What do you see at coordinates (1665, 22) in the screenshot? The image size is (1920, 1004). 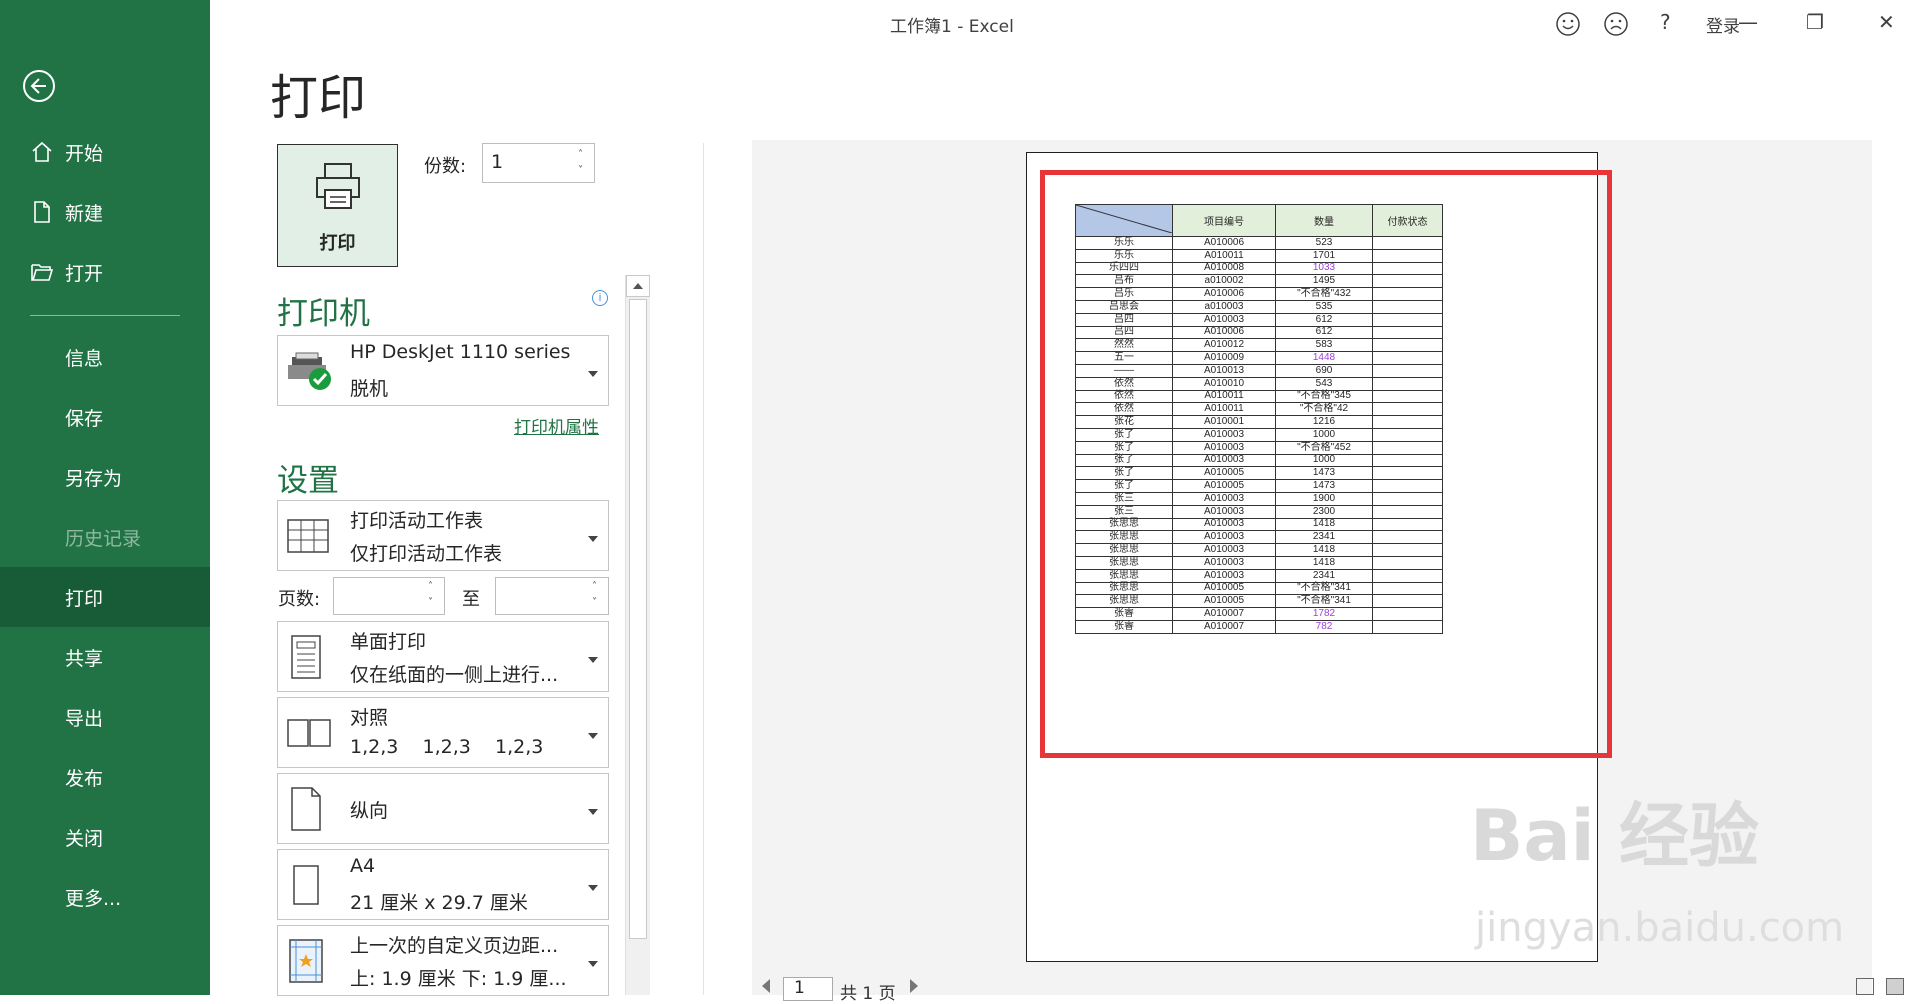 I see `help-button: ?` at bounding box center [1665, 22].